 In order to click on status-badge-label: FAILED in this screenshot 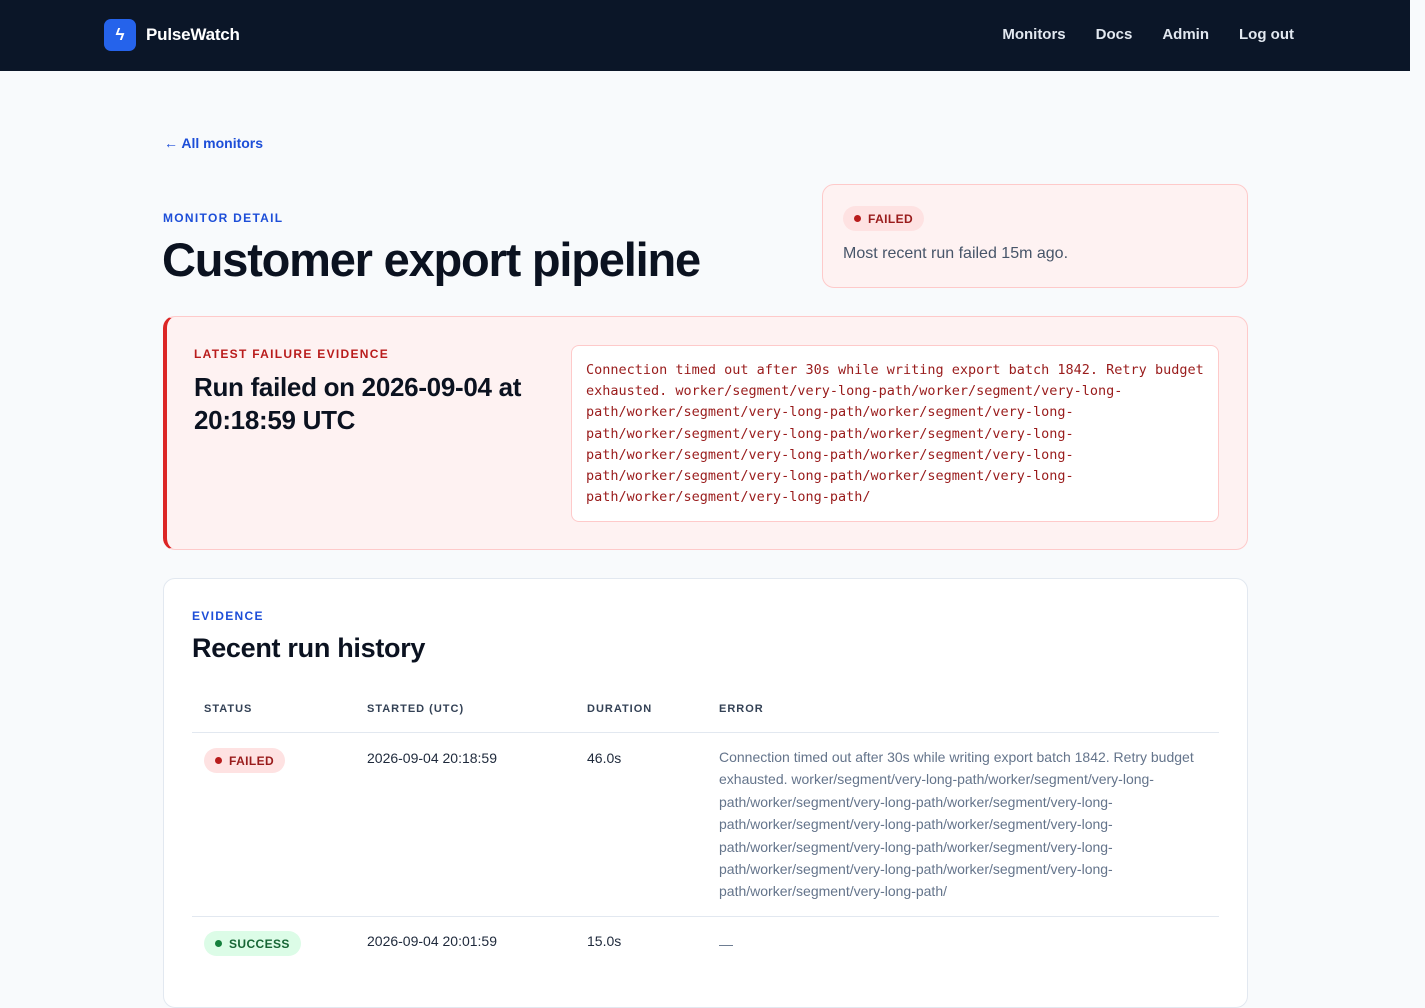, I will do `click(891, 218)`.